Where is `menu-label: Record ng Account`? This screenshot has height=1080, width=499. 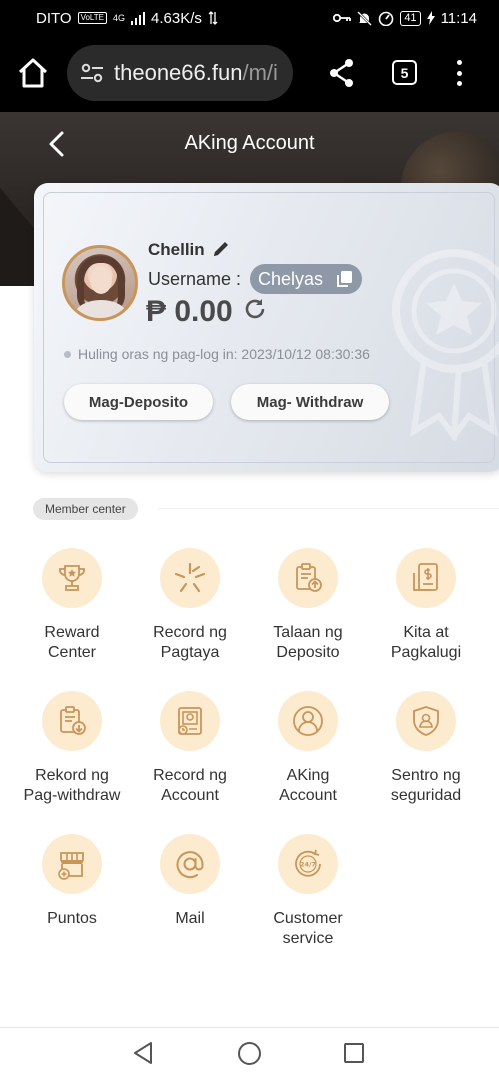
menu-label: Record ng Account is located at coordinates (190, 785).